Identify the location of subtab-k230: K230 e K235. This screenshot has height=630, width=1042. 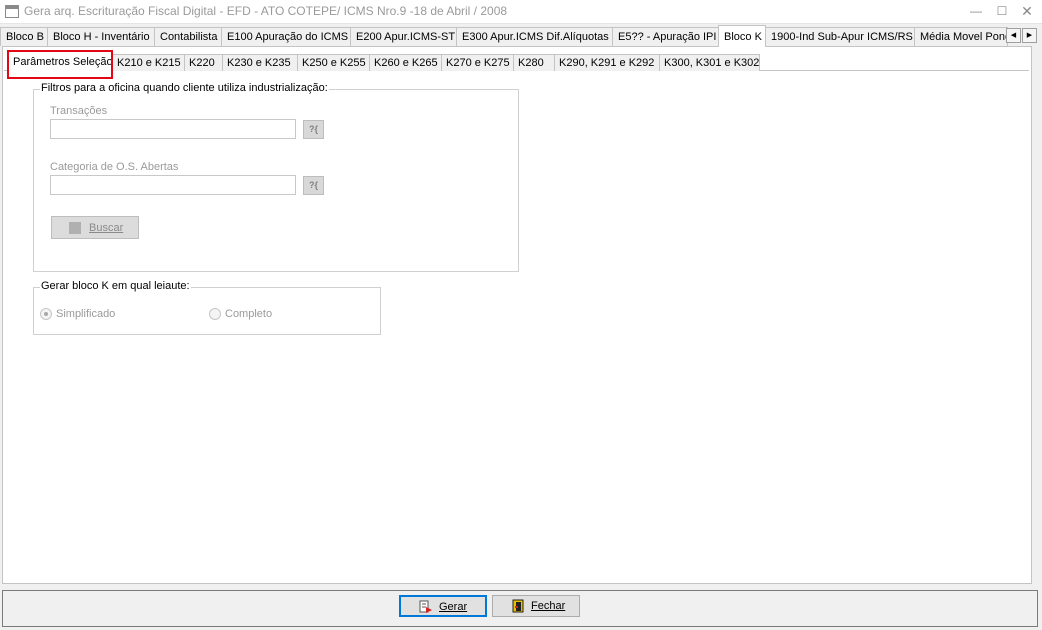
(260, 62).